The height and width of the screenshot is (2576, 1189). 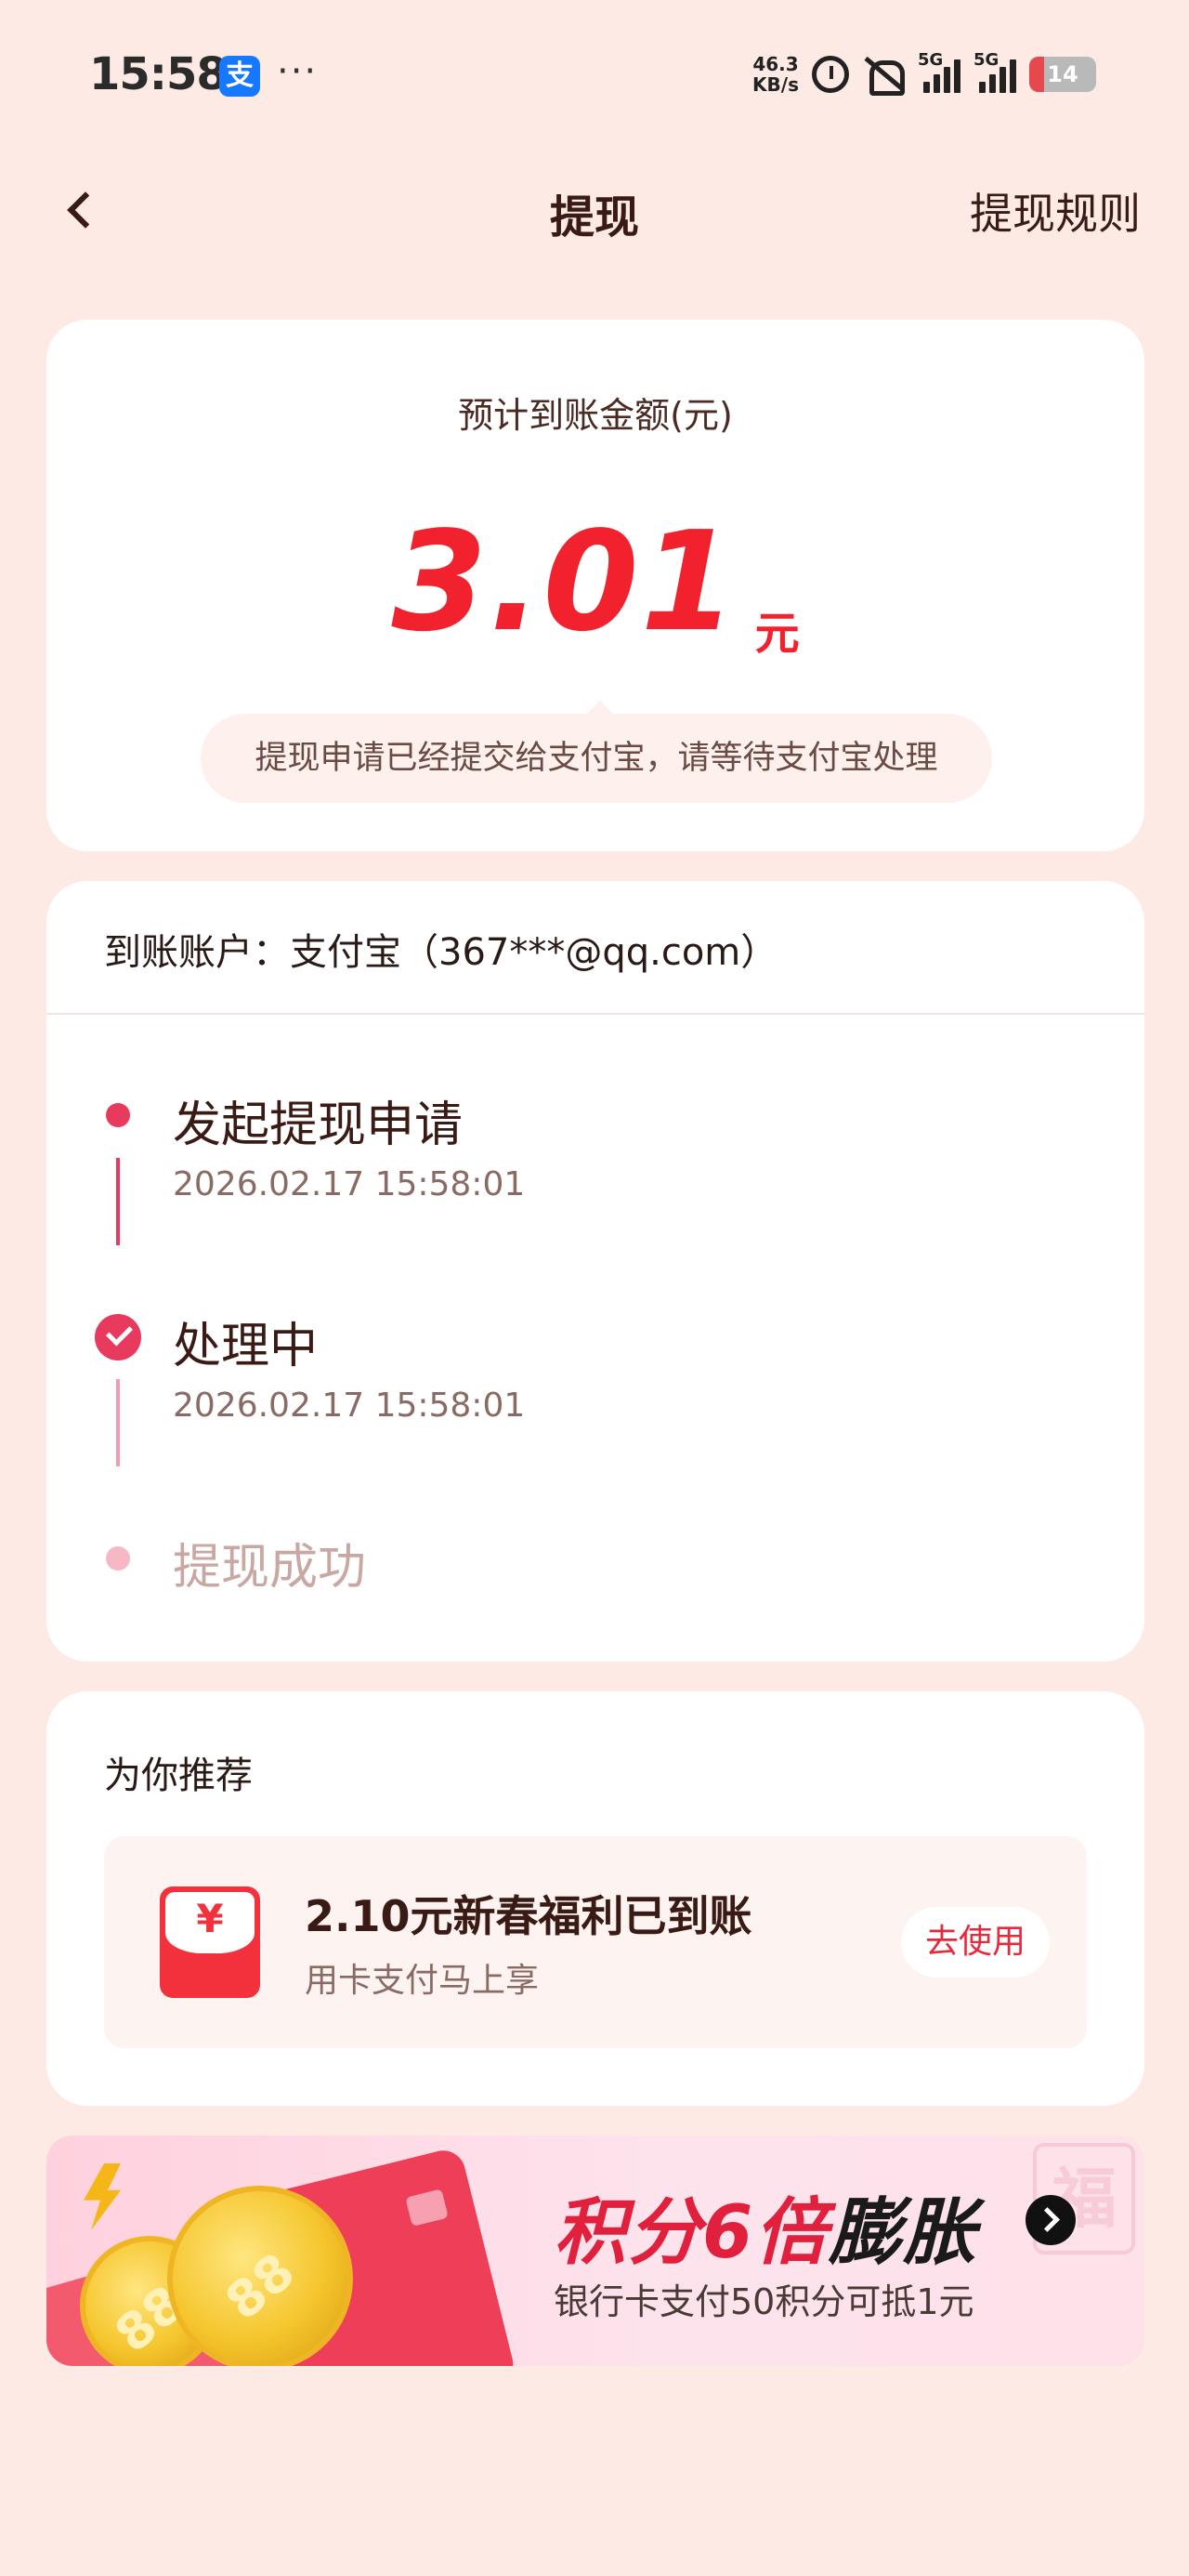 What do you see at coordinates (270, 1568) in the screenshot?
I see `step-title: 提现成功` at bounding box center [270, 1568].